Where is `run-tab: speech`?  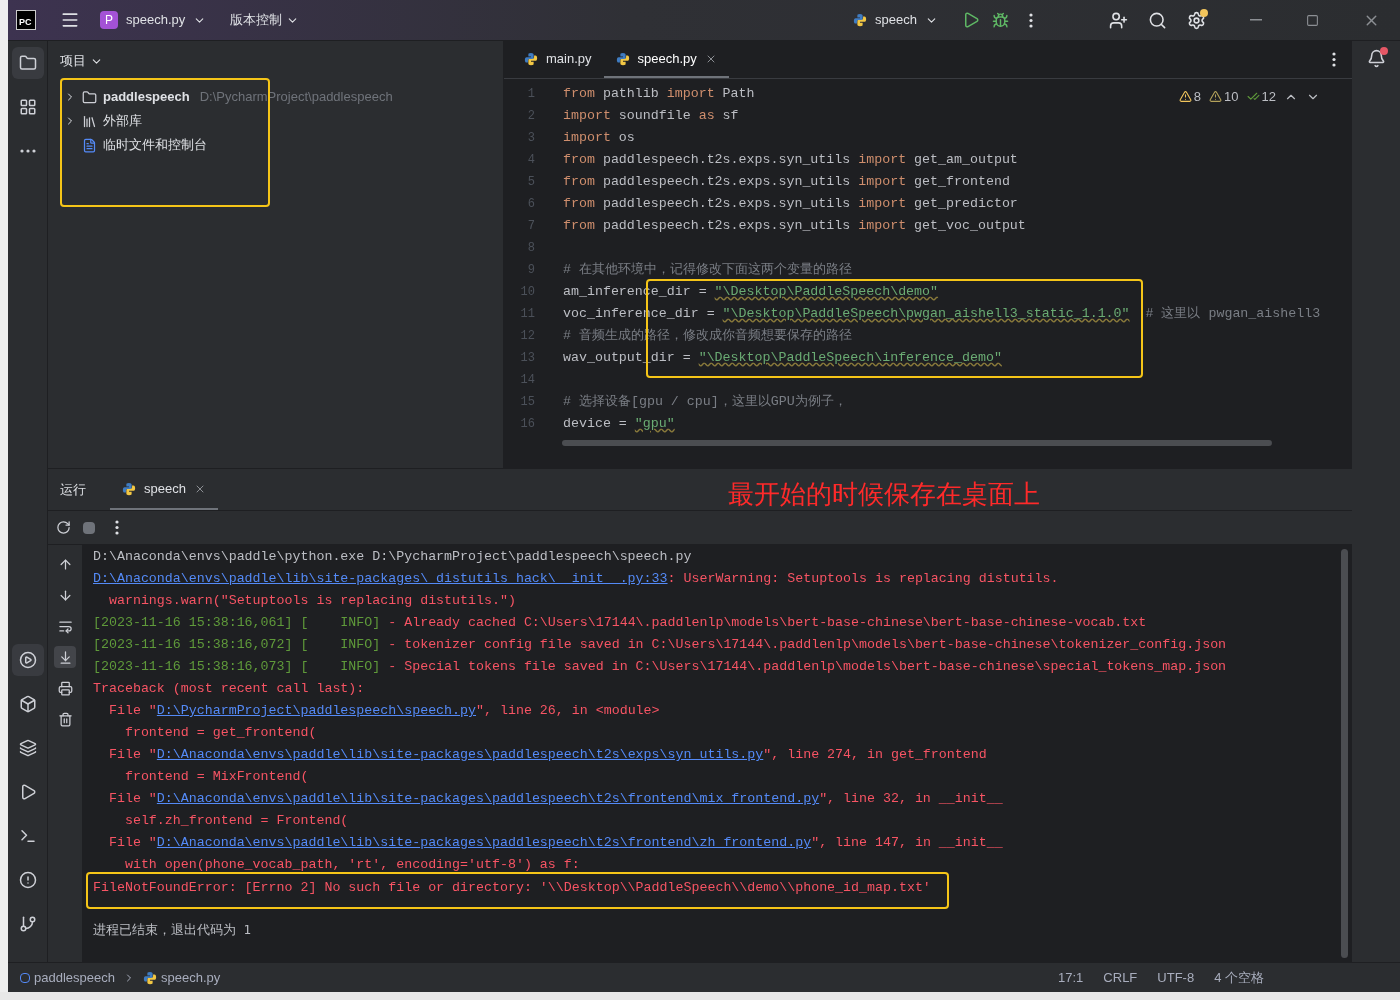
run-tab: speech is located at coordinates (164, 489).